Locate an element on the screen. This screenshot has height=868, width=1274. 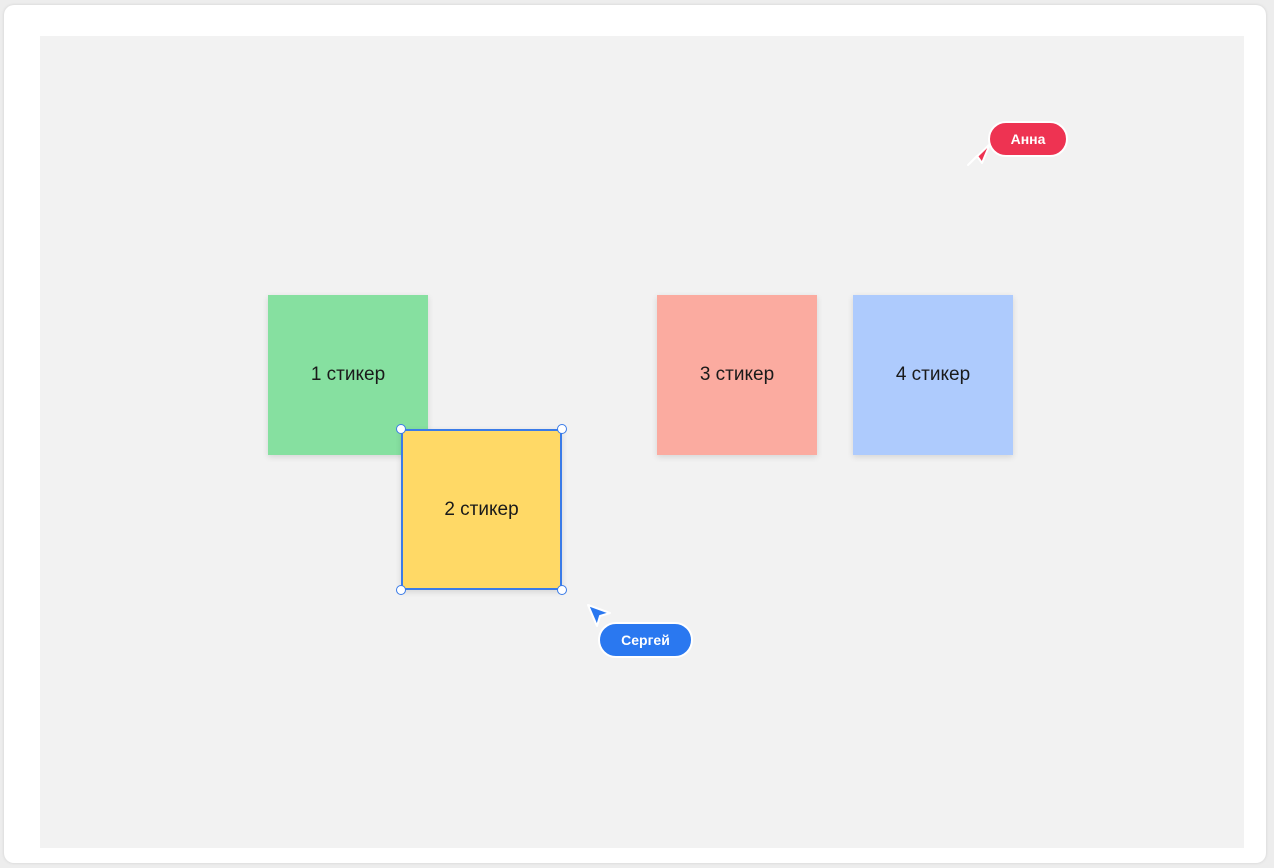
collaborator-cursor-anna: Анна is located at coordinates (1021, 146).